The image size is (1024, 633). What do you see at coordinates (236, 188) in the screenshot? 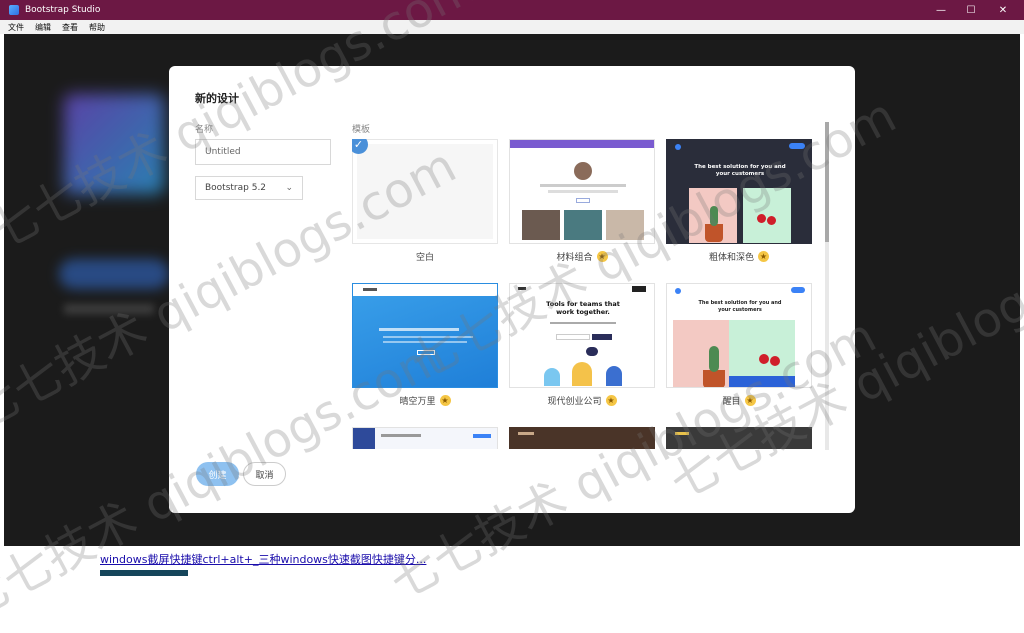
I see `version-value: Bootstrap 5.2` at bounding box center [236, 188].